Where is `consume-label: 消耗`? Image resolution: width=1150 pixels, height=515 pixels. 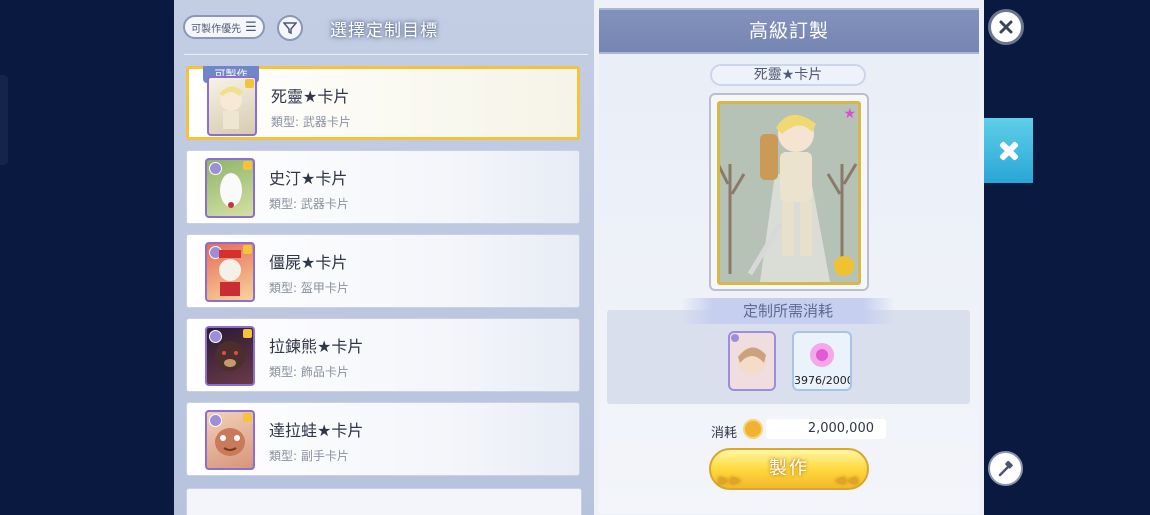
consume-label: 消耗 is located at coordinates (724, 433).